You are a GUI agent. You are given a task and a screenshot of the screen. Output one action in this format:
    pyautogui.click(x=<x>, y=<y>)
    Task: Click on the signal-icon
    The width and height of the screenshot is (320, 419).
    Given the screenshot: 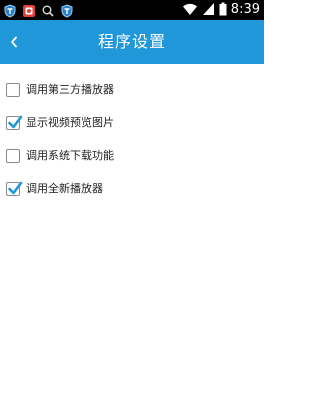 What is the action you would take?
    pyautogui.click(x=208, y=10)
    